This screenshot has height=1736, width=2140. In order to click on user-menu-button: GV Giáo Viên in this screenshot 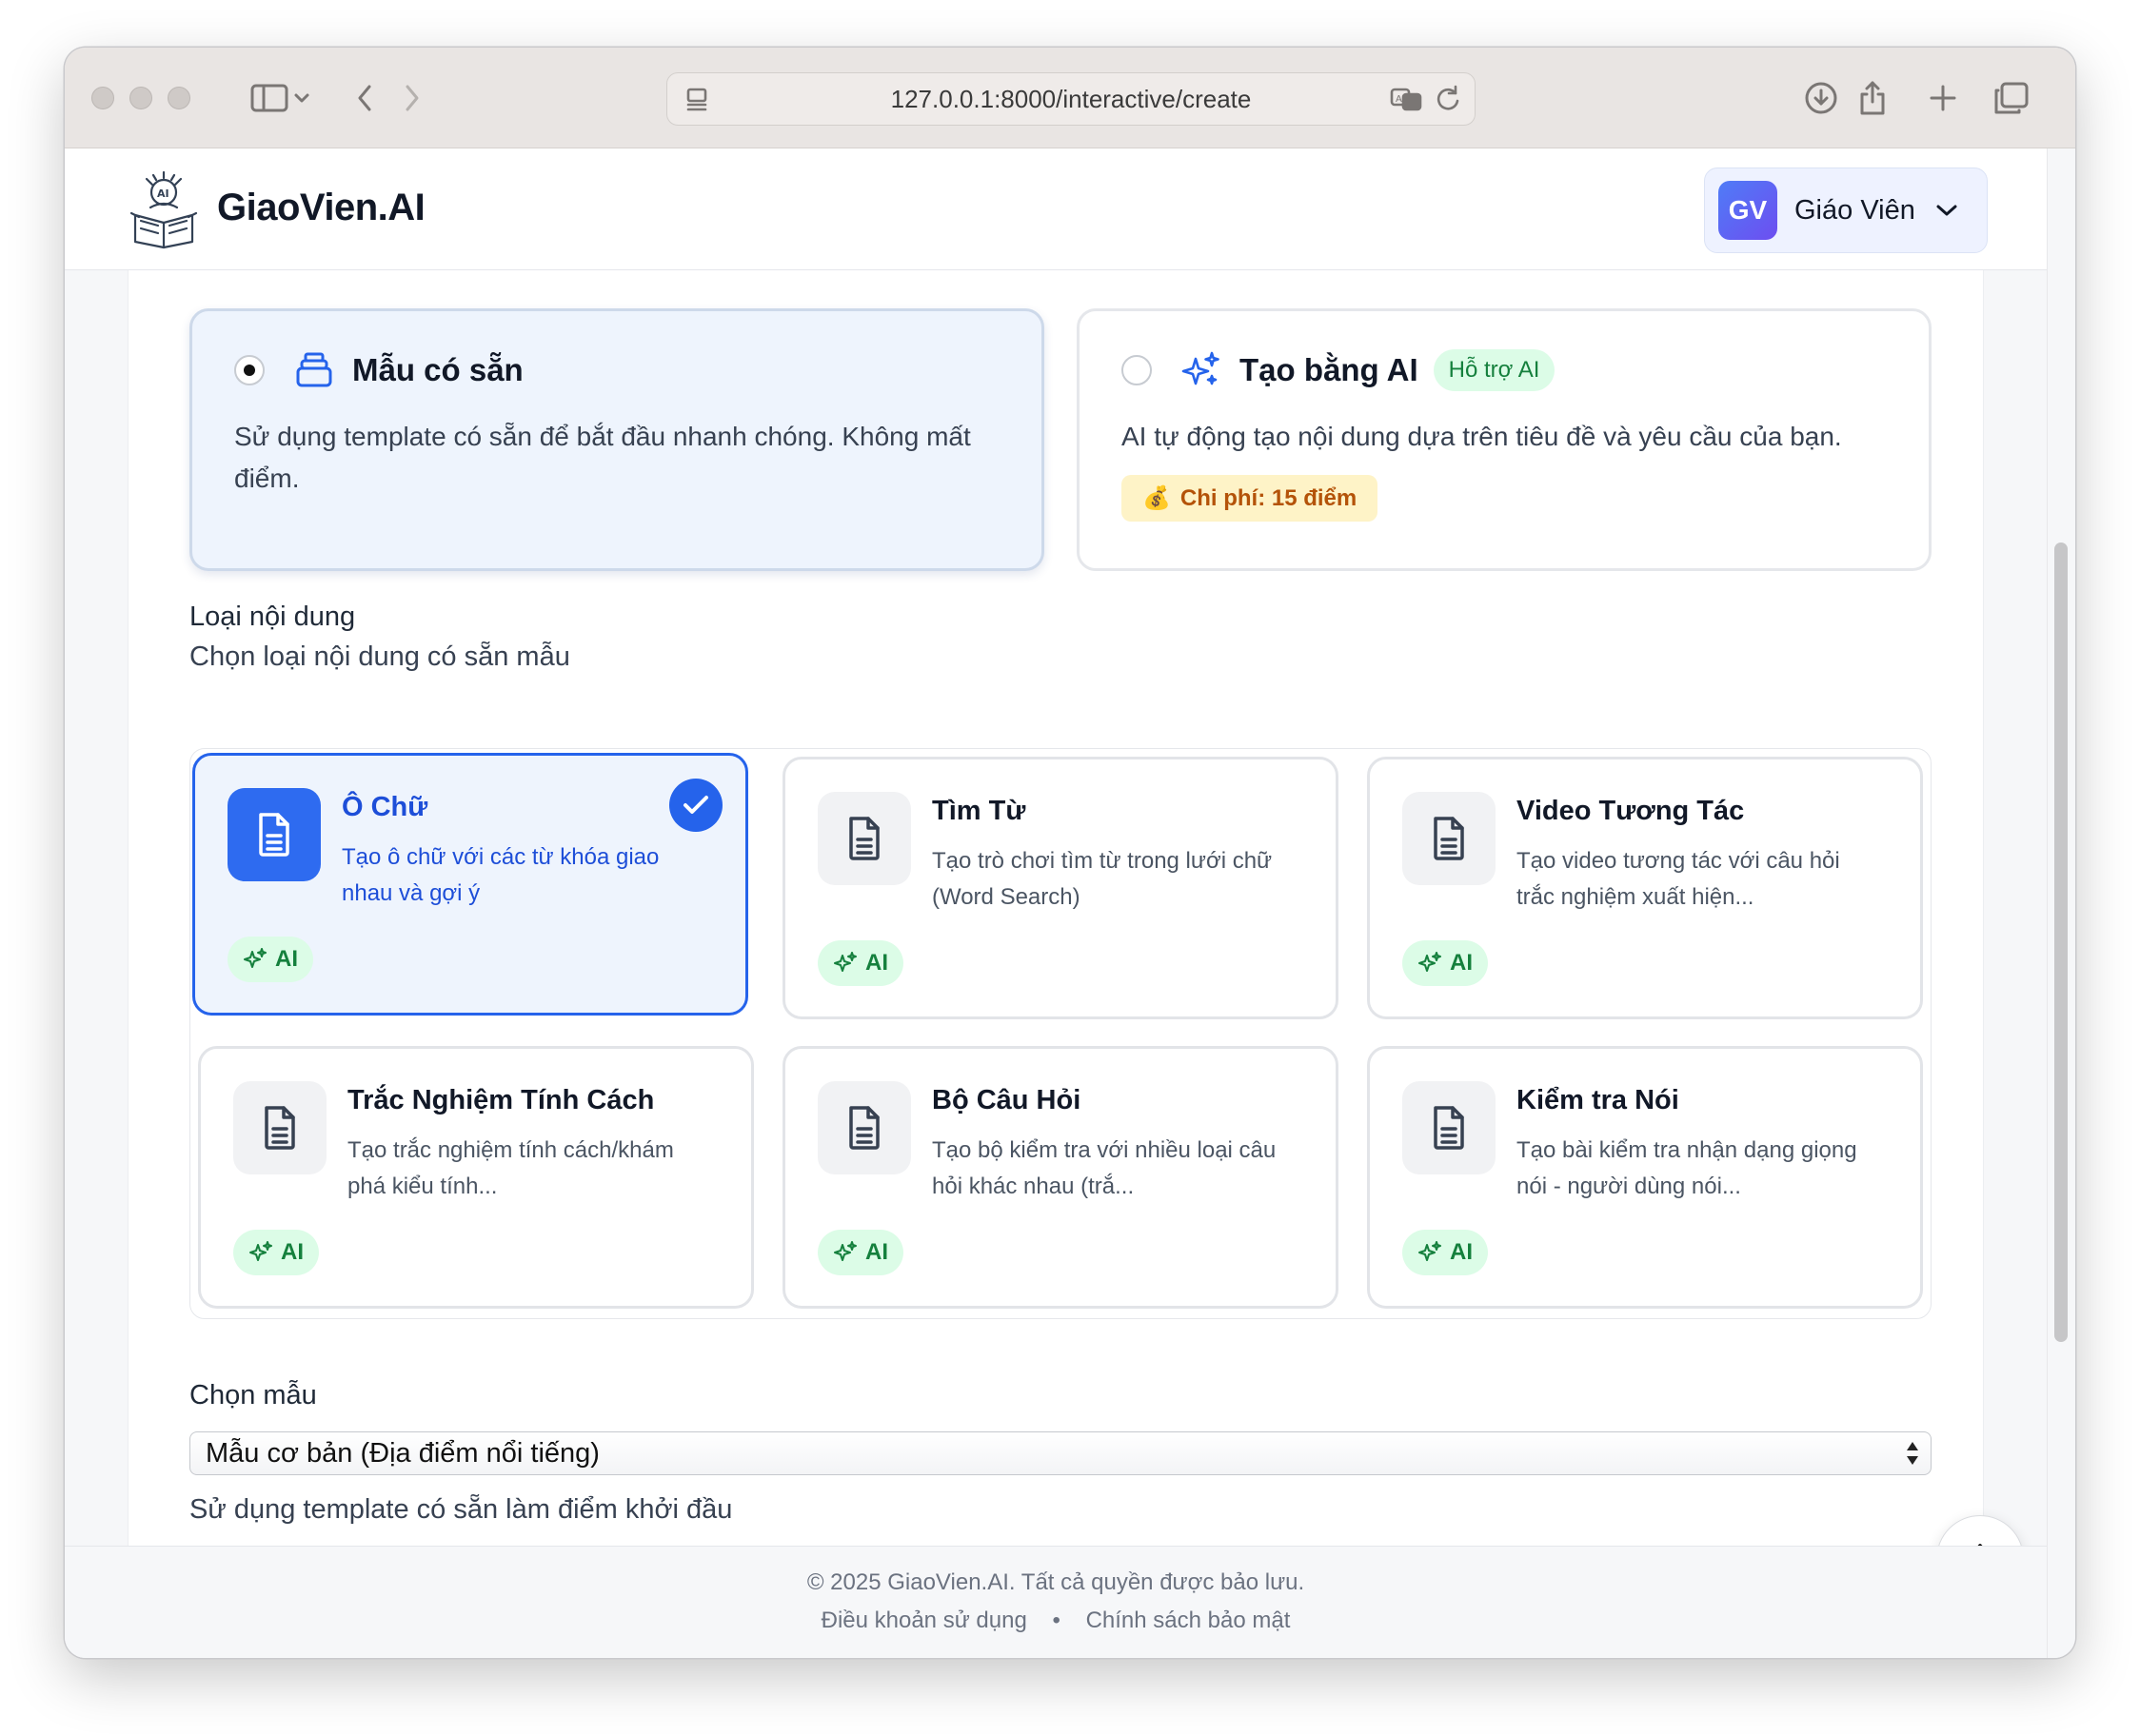, I will do `click(1846, 210)`.